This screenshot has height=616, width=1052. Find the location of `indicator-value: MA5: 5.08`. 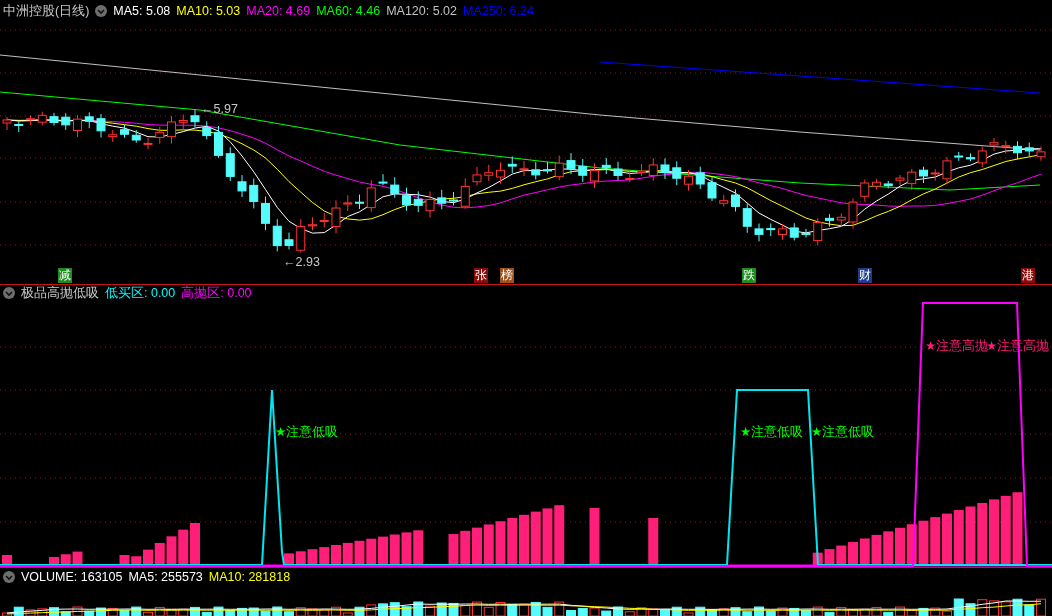

indicator-value: MA5: 5.08 is located at coordinates (142, 11).